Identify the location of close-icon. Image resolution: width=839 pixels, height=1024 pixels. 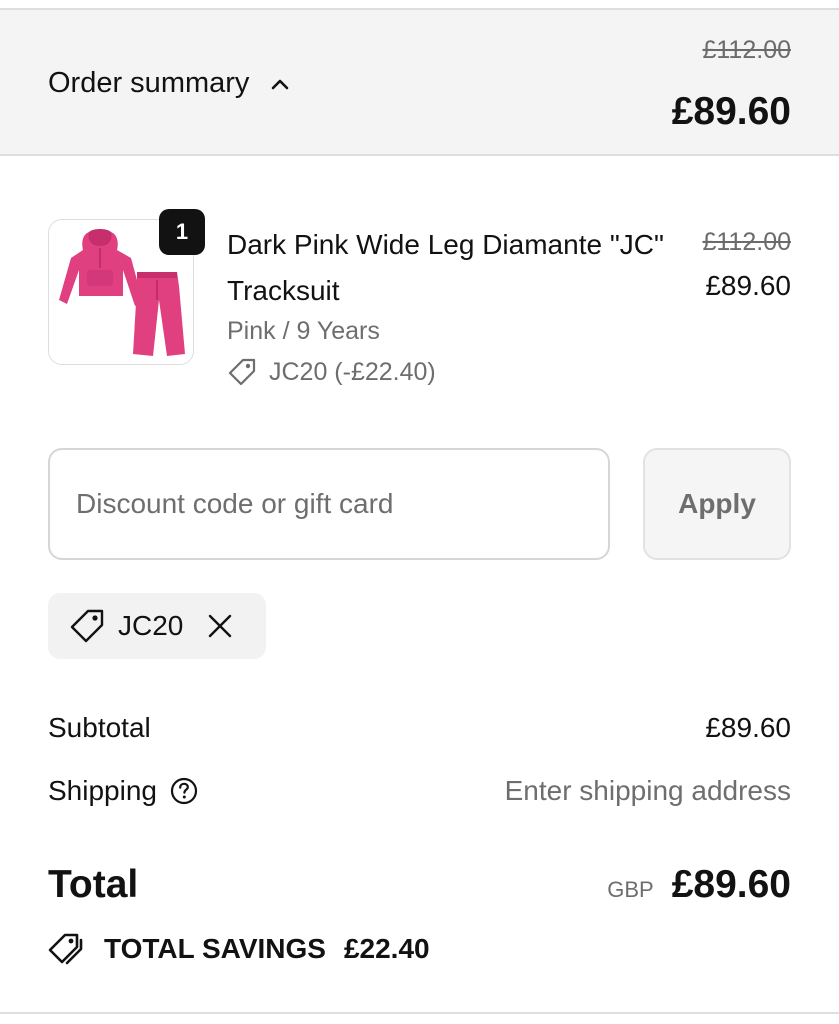
(220, 626).